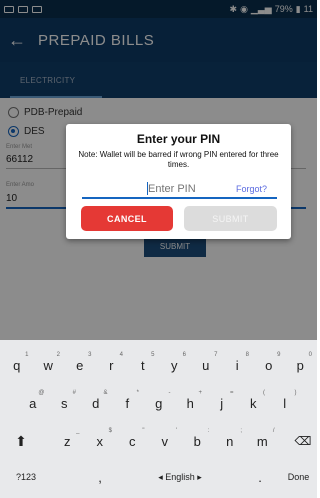  What do you see at coordinates (230, 218) in the screenshot?
I see `submit-button: SUBMIT` at bounding box center [230, 218].